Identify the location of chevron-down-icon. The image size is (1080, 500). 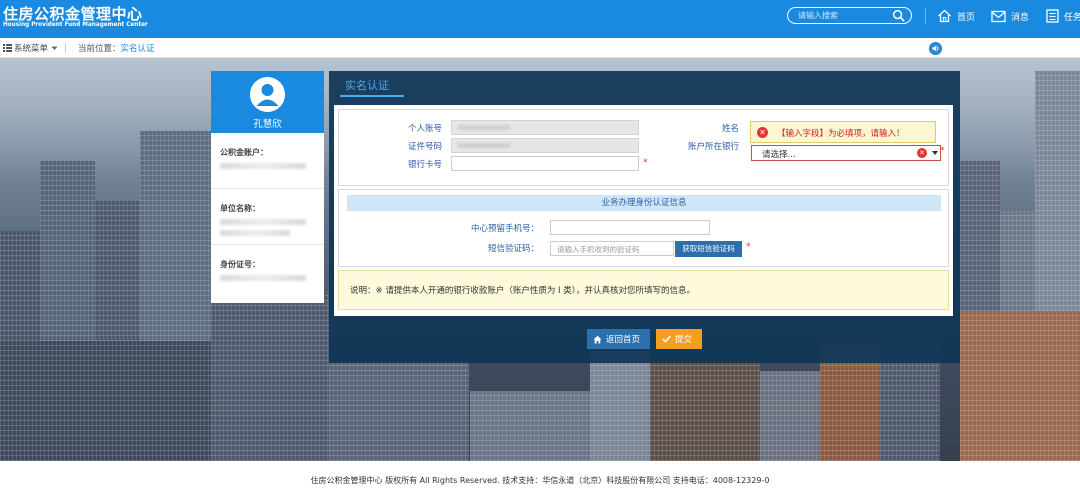
(935, 153).